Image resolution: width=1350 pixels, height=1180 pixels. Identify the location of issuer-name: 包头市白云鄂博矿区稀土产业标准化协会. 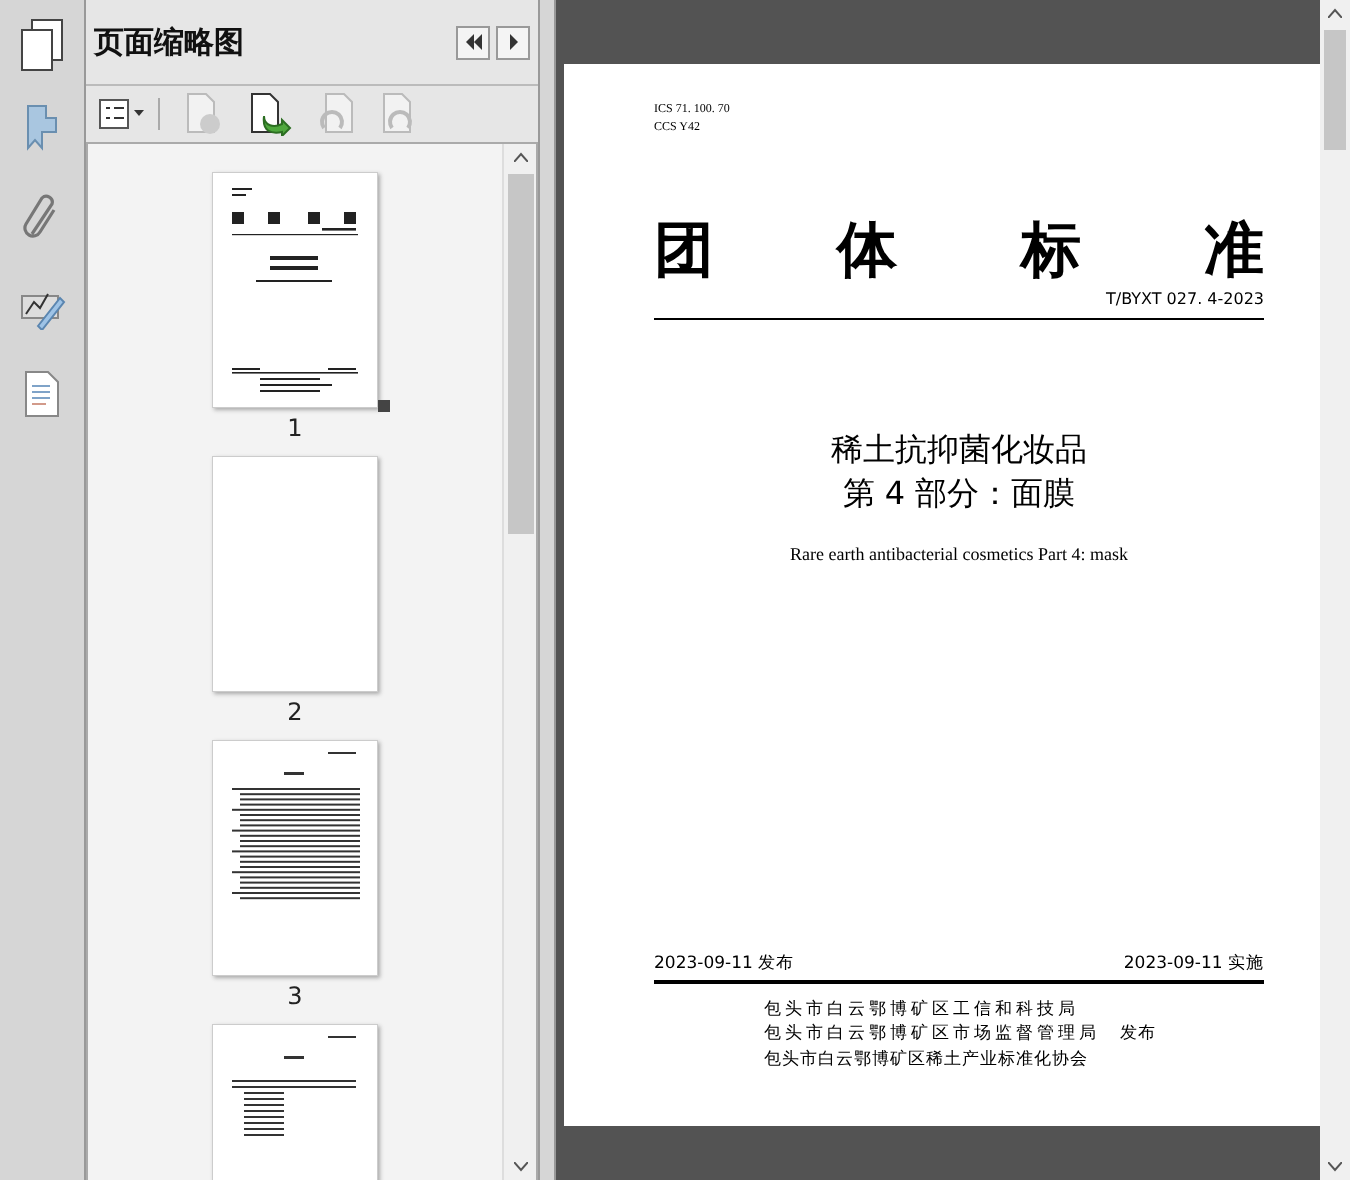
(927, 1059).